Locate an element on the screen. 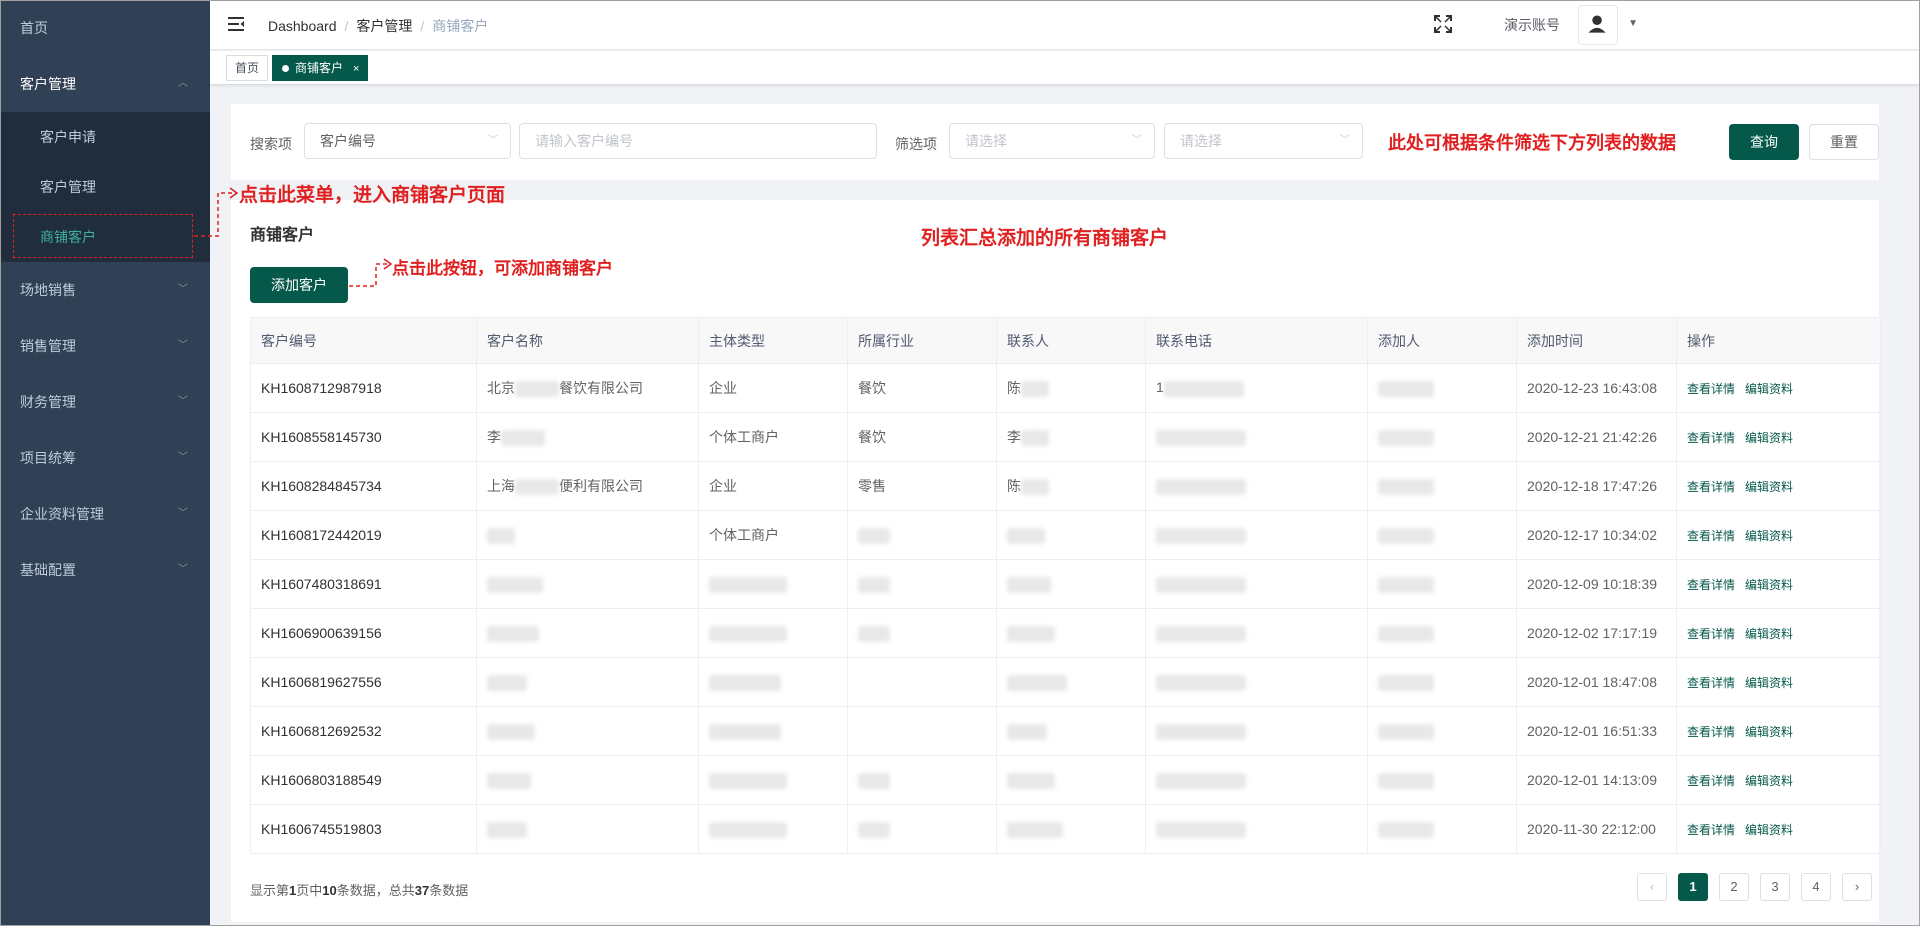  reset-button: 重置 is located at coordinates (1844, 142).